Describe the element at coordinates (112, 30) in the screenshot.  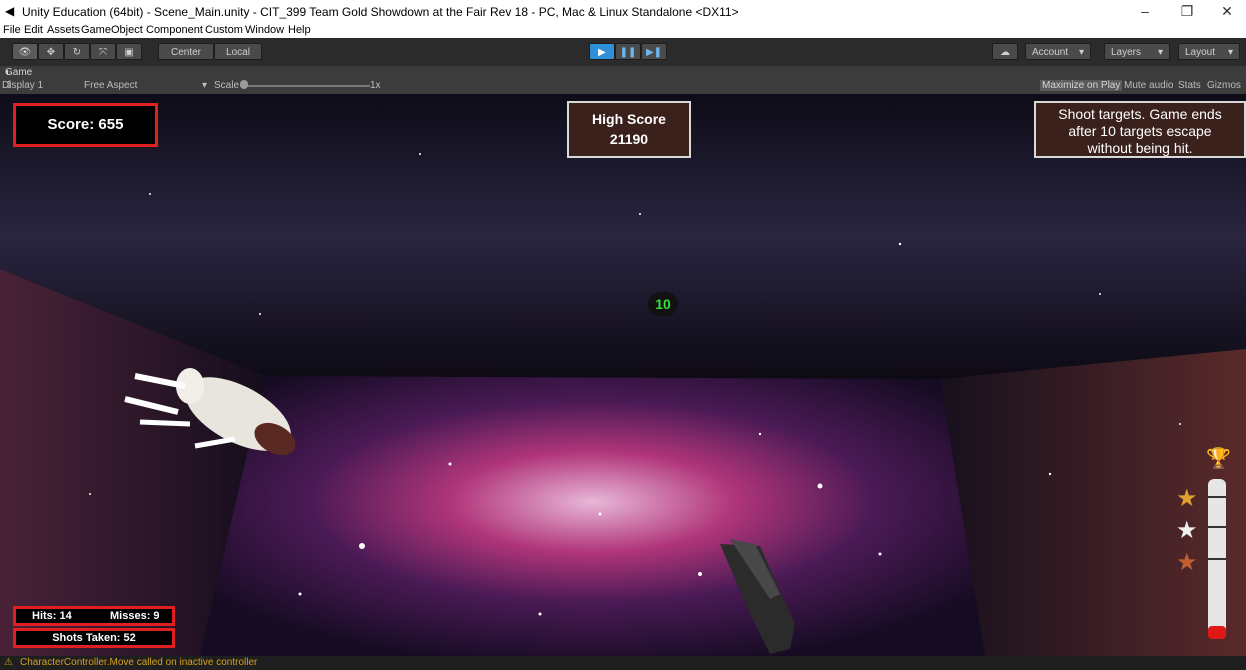
I see `menu-gameobject: GameObject` at that location.